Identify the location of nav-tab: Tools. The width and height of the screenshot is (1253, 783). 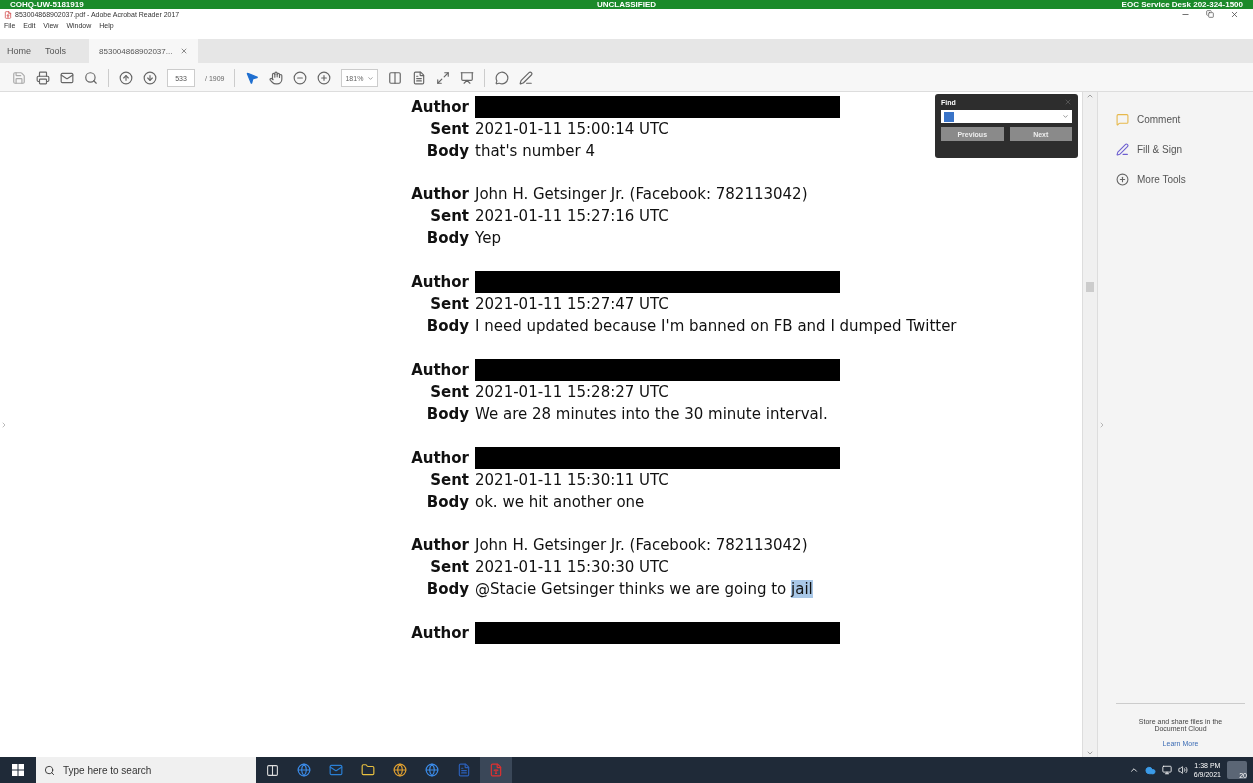
(56, 51).